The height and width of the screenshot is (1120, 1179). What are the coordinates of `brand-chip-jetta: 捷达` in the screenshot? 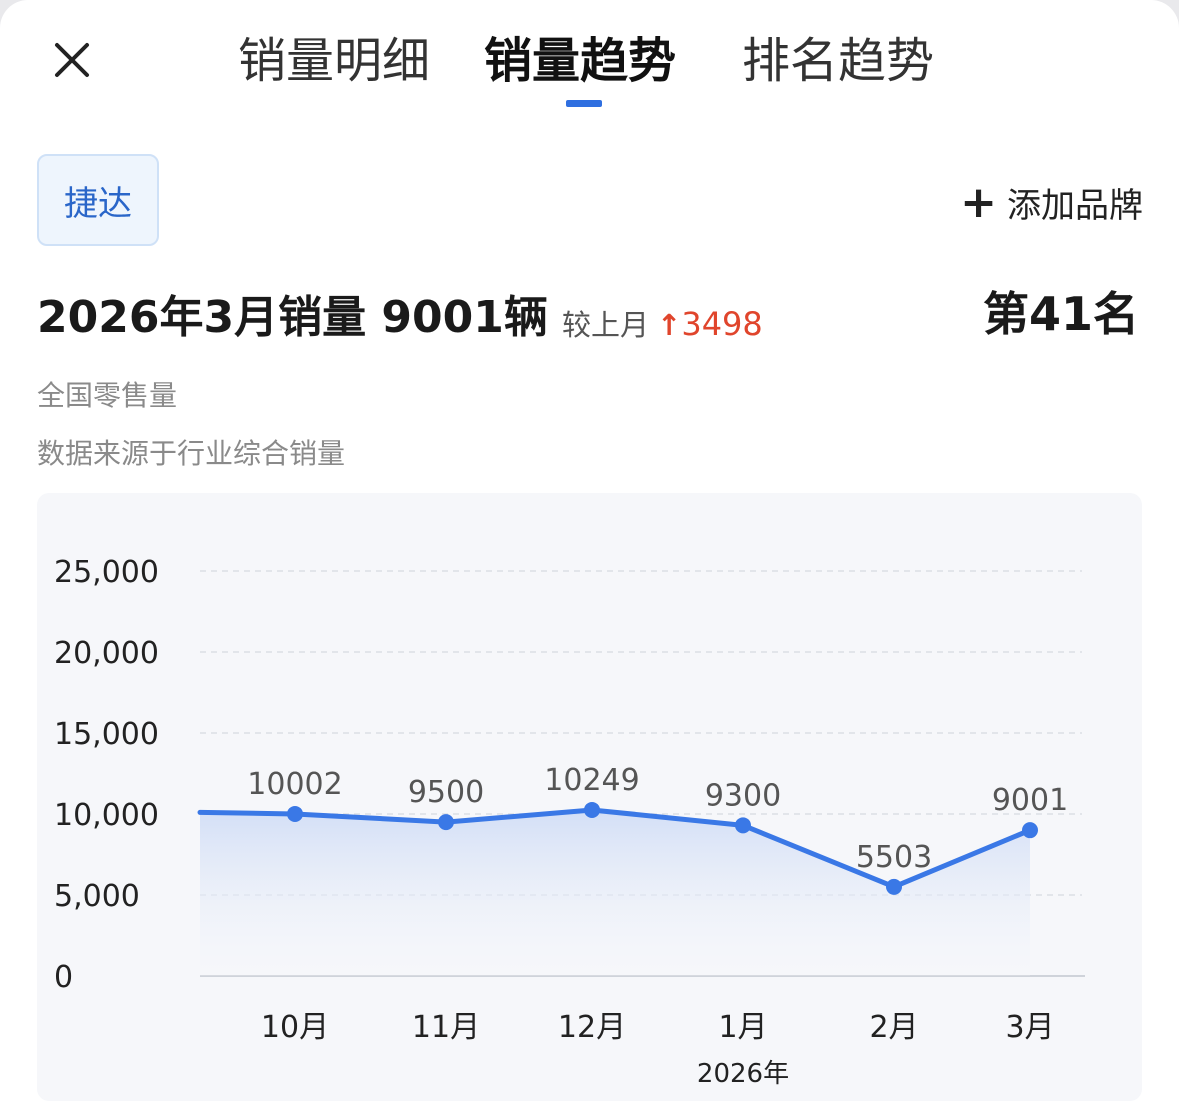 It's located at (98, 200).